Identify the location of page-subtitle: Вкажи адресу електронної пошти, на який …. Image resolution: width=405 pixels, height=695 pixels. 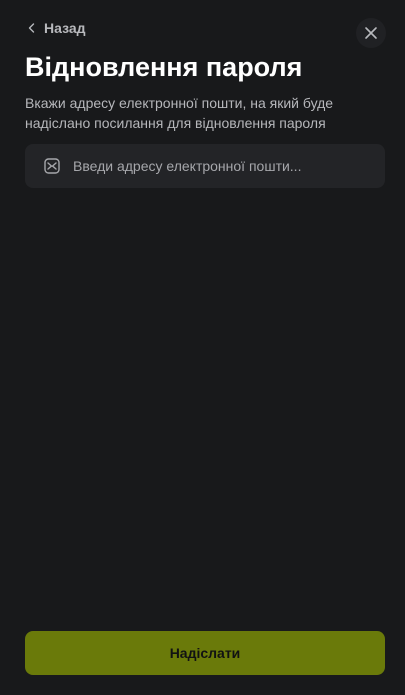
(179, 113).